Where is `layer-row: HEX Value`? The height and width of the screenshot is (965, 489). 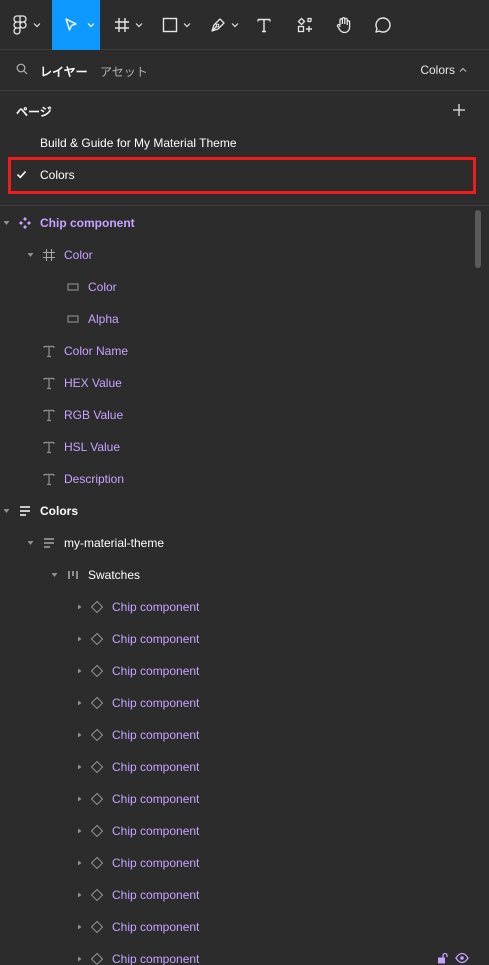
layer-row: HEX Value is located at coordinates (236, 383).